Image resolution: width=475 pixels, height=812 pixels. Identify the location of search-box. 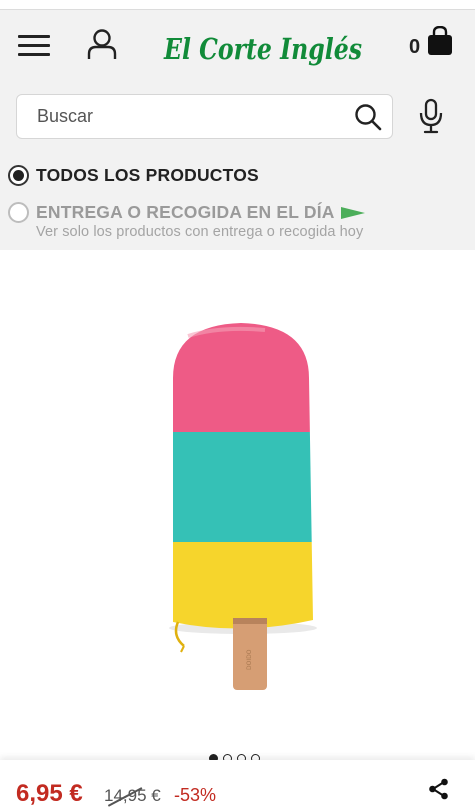
(204, 116).